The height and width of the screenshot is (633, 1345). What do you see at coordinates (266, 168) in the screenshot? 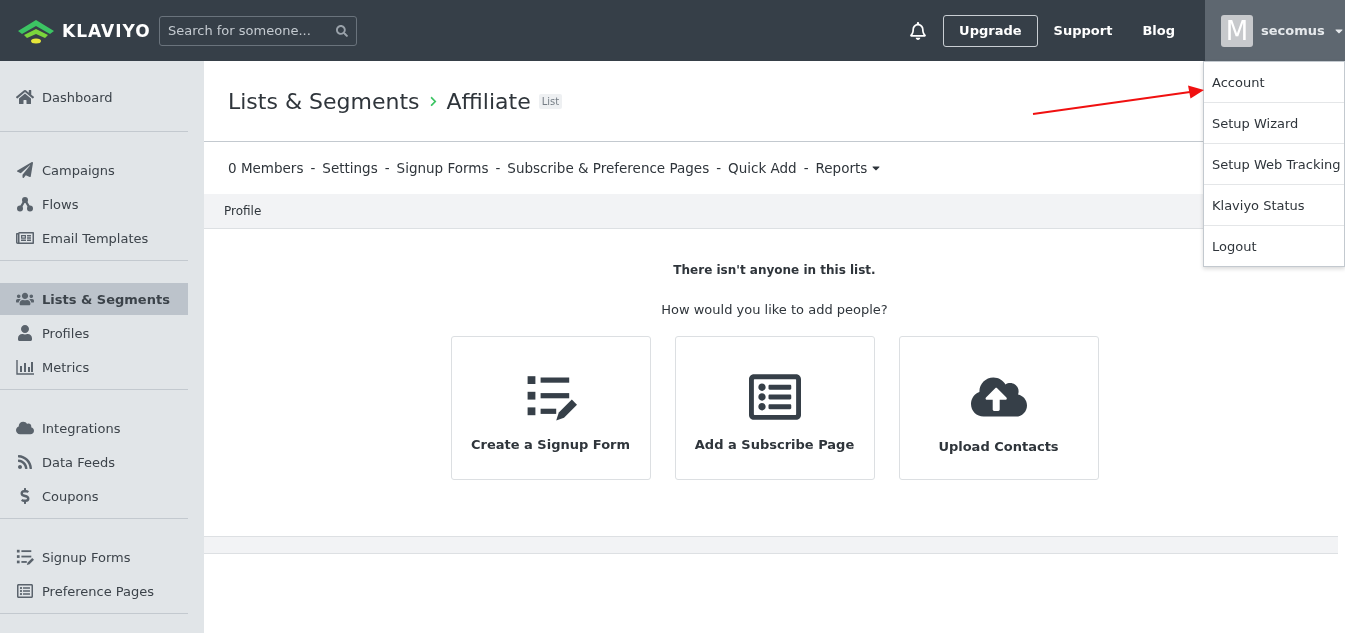
I see `nav-link: 0 Members` at bounding box center [266, 168].